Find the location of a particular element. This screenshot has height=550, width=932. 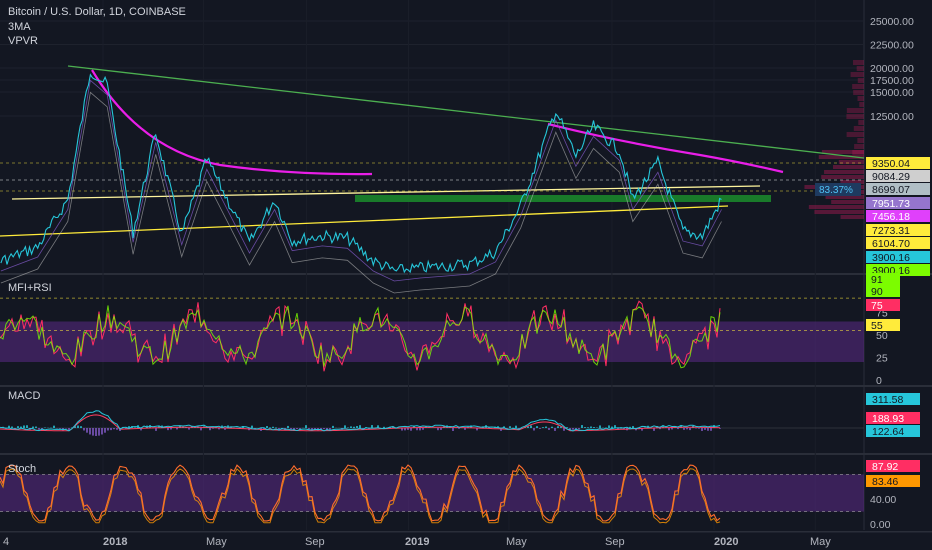

indicator-vpvr-label: VPVR is located at coordinates (23, 41).